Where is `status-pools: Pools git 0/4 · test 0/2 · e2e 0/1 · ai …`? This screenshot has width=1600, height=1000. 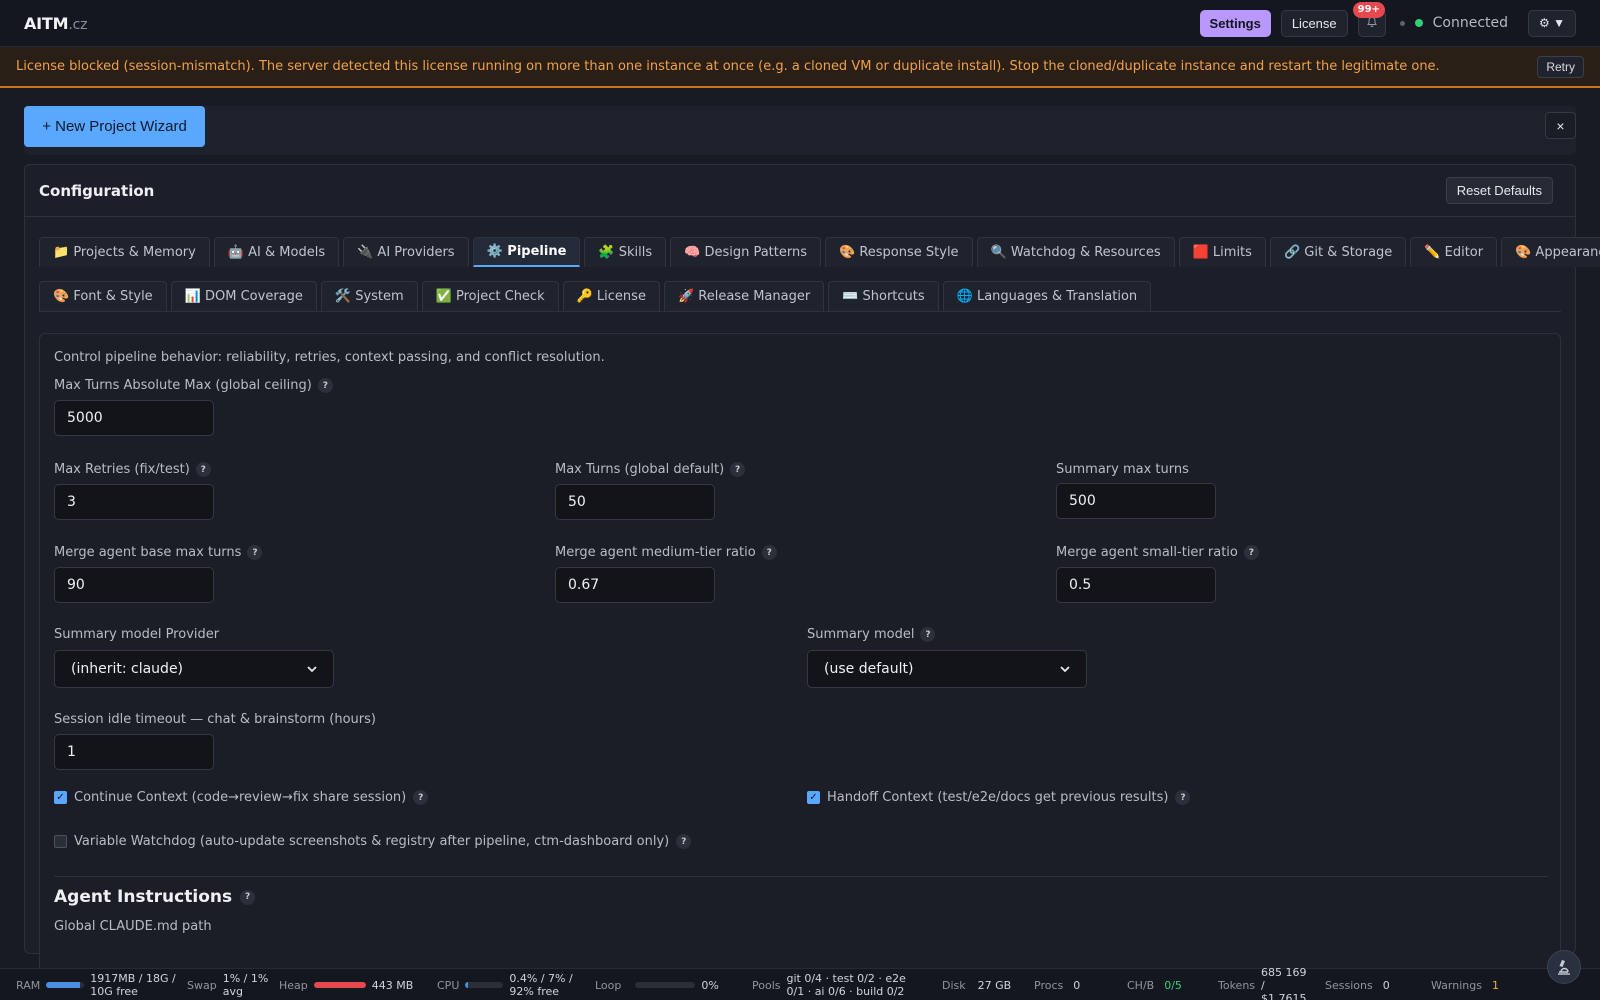
status-pools: Pools git 0/4 · test 0/2 · e2e 0/1 · ai … is located at coordinates (838, 984).